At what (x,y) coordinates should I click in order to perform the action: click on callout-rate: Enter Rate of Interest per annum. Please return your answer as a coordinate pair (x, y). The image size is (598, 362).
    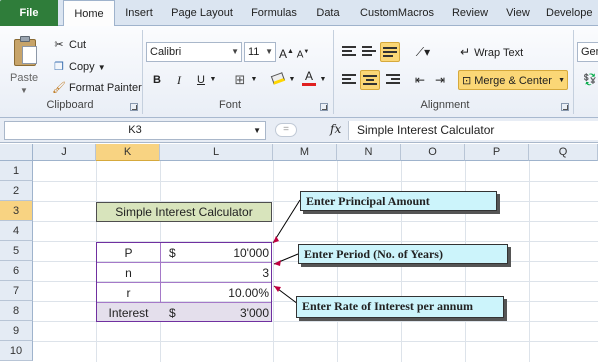
    Looking at the image, I should click on (400, 307).